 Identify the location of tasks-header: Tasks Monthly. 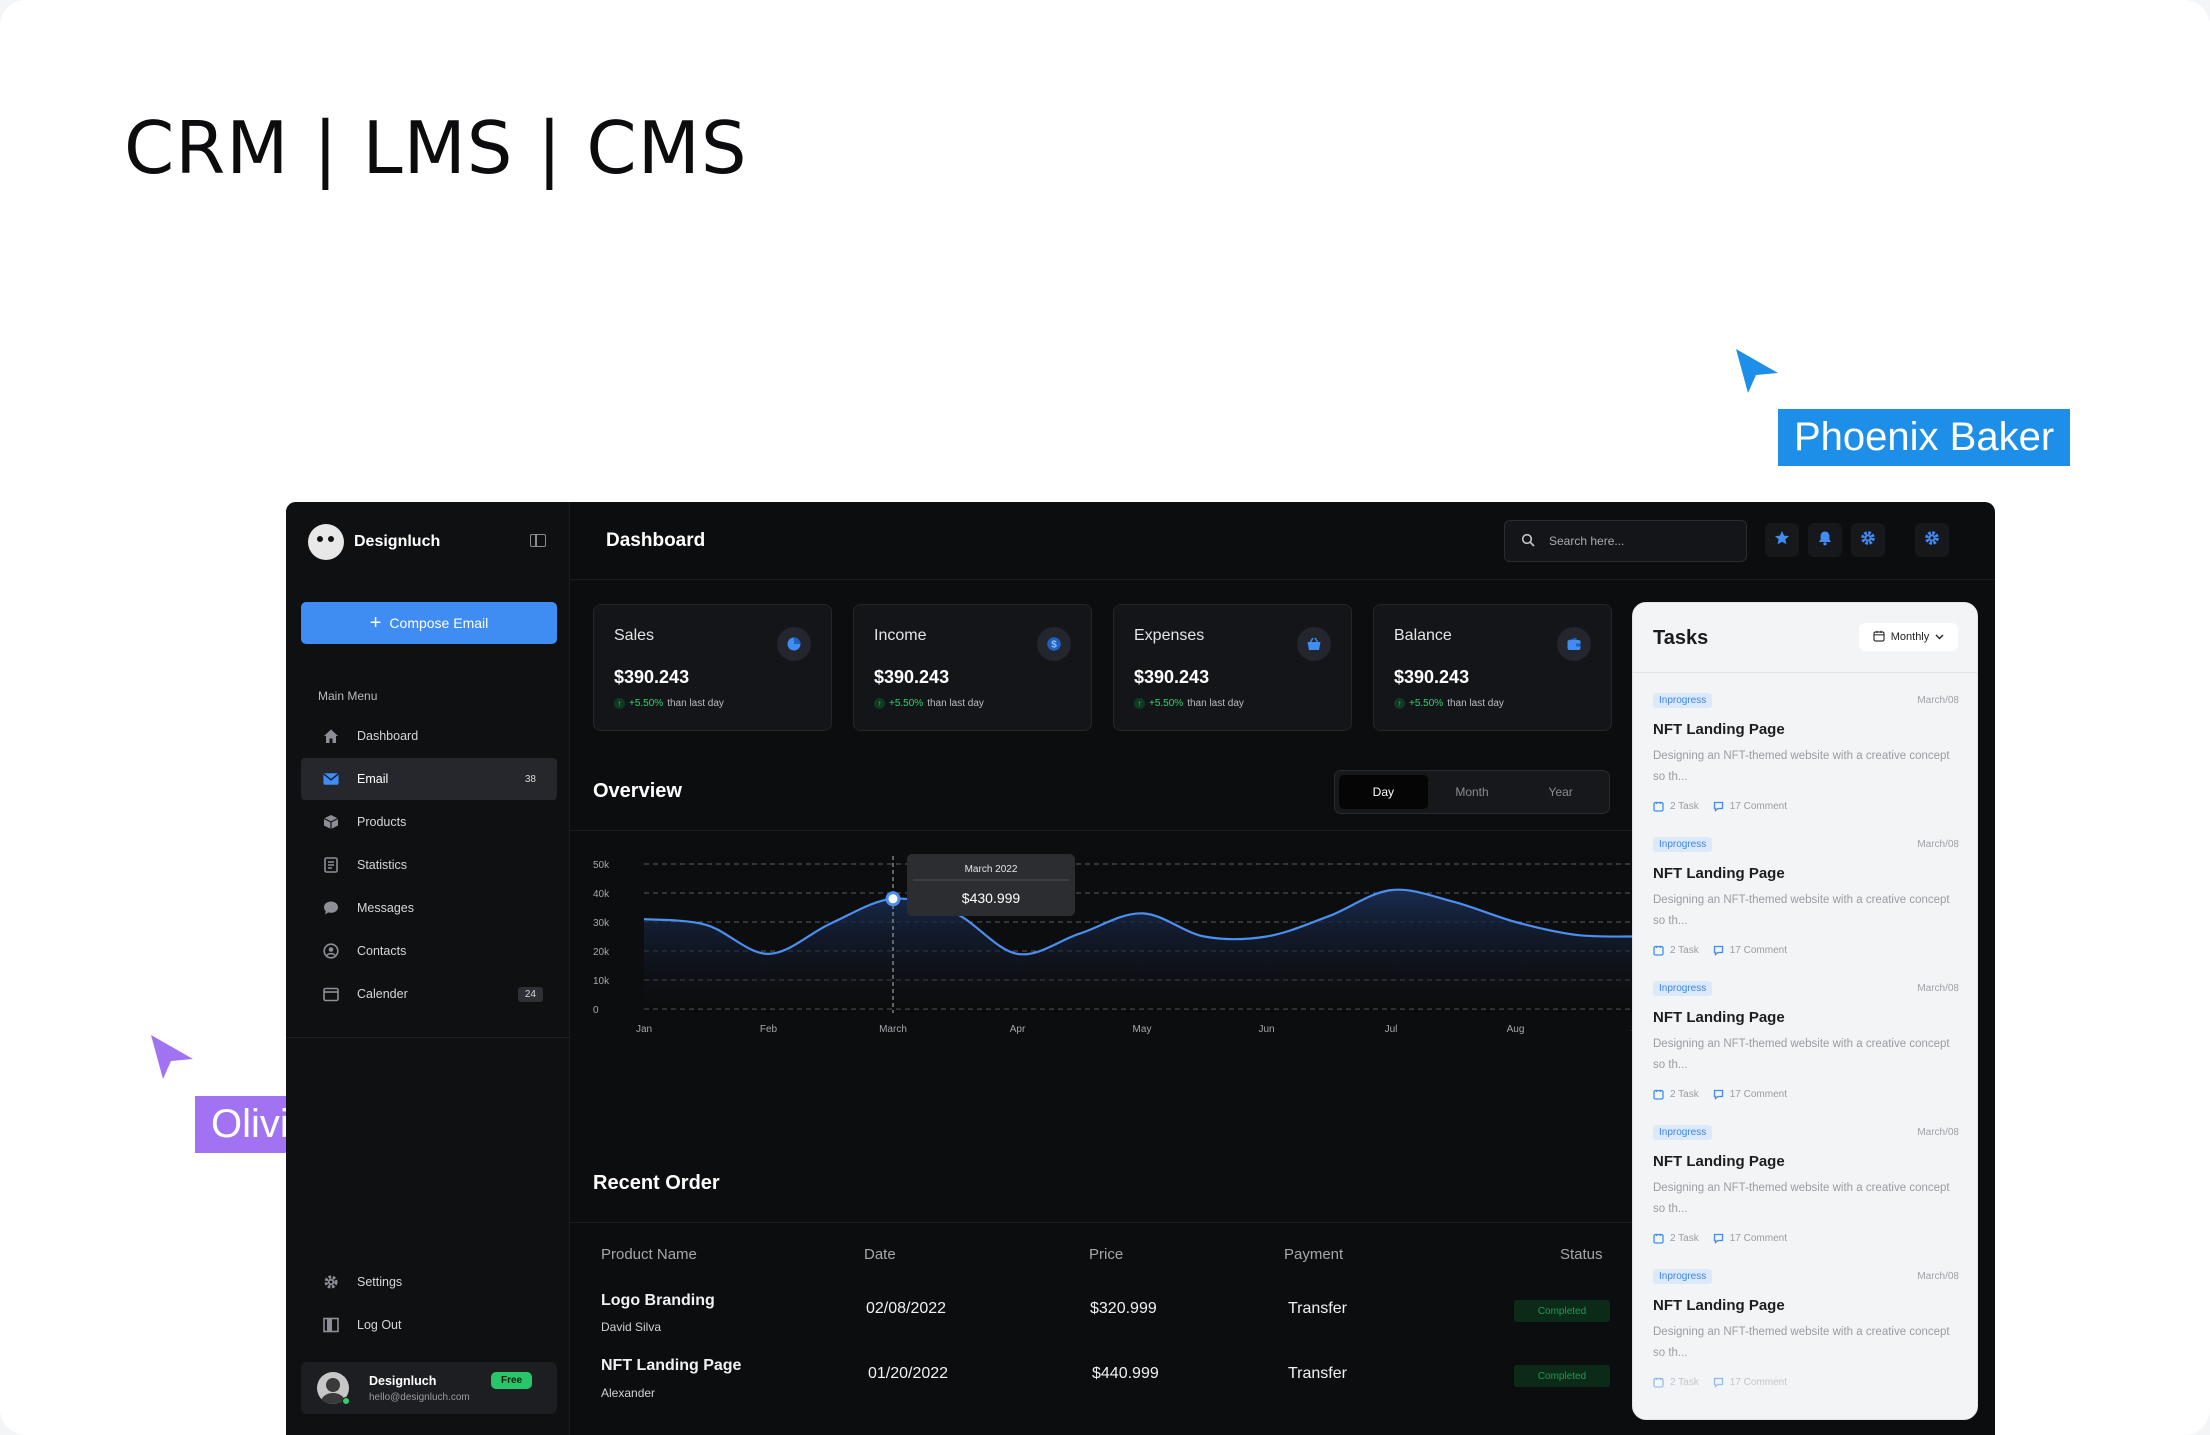
(1805, 638).